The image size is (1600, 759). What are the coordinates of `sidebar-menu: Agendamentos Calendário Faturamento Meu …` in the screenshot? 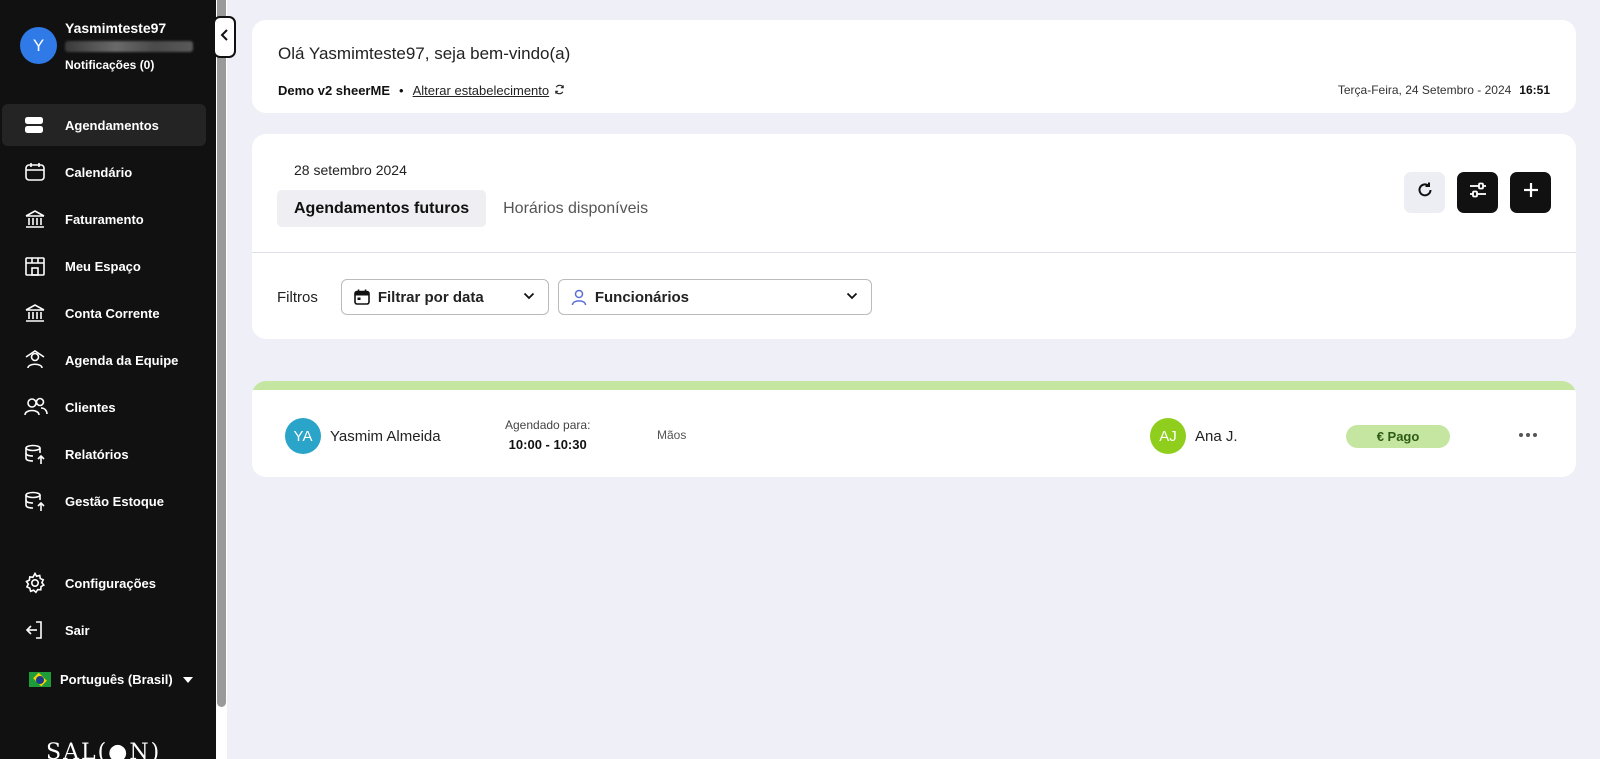 It's located at (108, 315).